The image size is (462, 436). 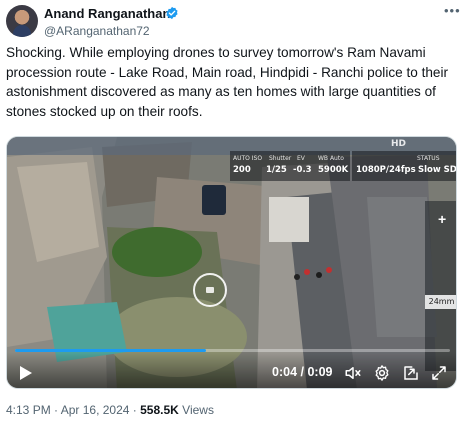 What do you see at coordinates (302, 170) in the screenshot?
I see `ev-value: -0.3` at bounding box center [302, 170].